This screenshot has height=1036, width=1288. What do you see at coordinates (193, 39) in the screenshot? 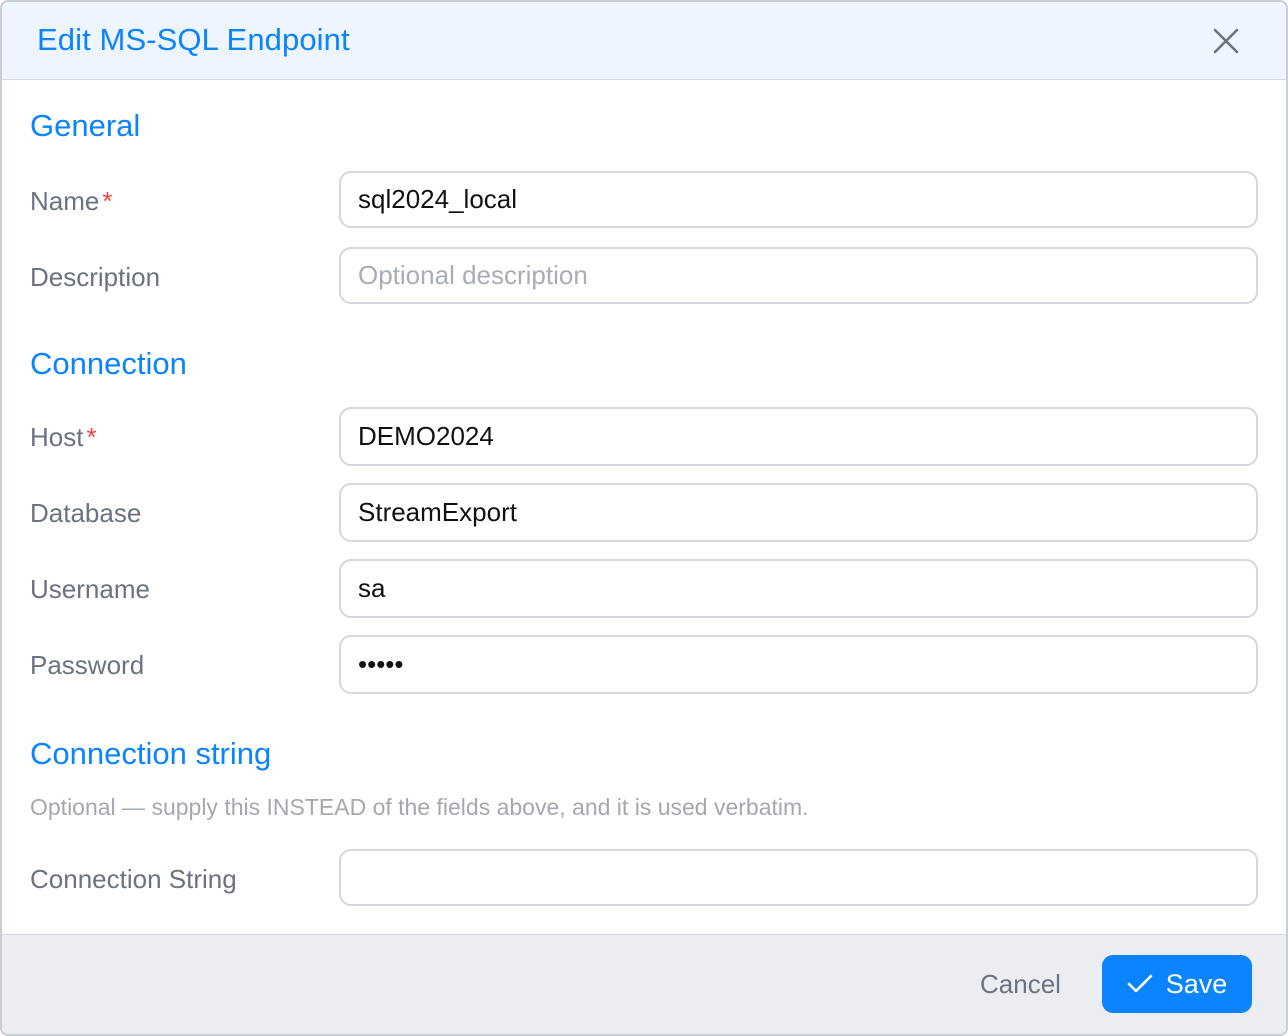
I see `dialog-title: Edit MS-SQL Endpoint` at bounding box center [193, 39].